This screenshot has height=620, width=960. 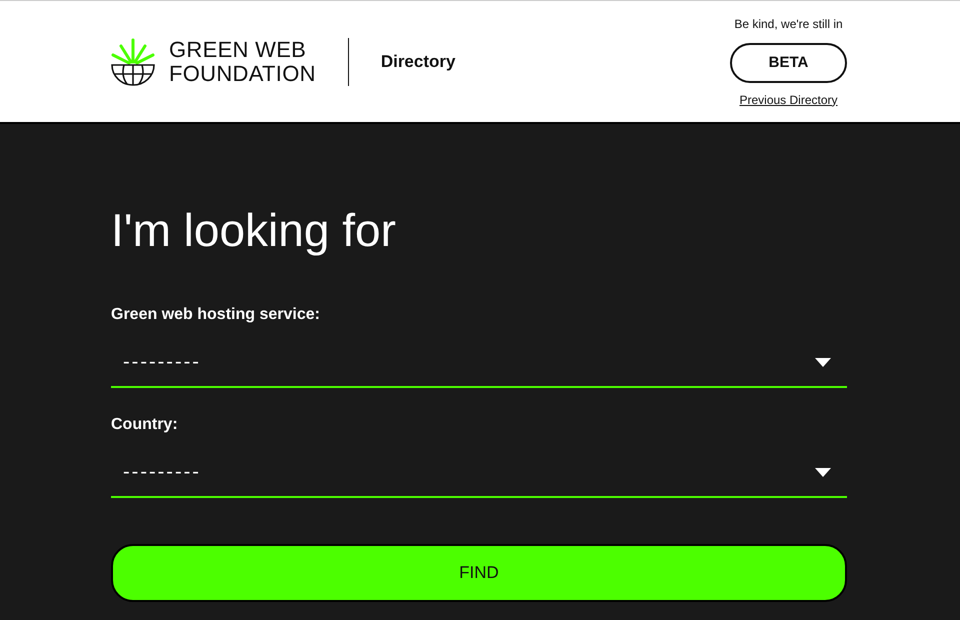 I want to click on beta-button: BETA, so click(x=788, y=62).